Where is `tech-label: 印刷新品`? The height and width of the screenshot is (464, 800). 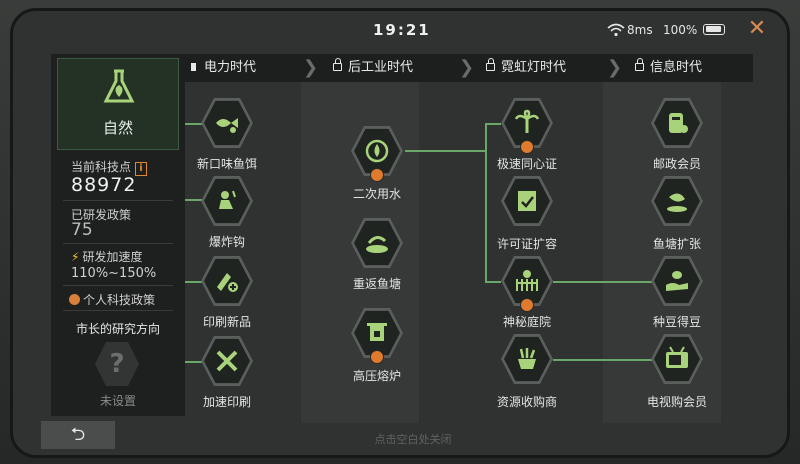
tech-label: 印刷新品 is located at coordinates (226, 322).